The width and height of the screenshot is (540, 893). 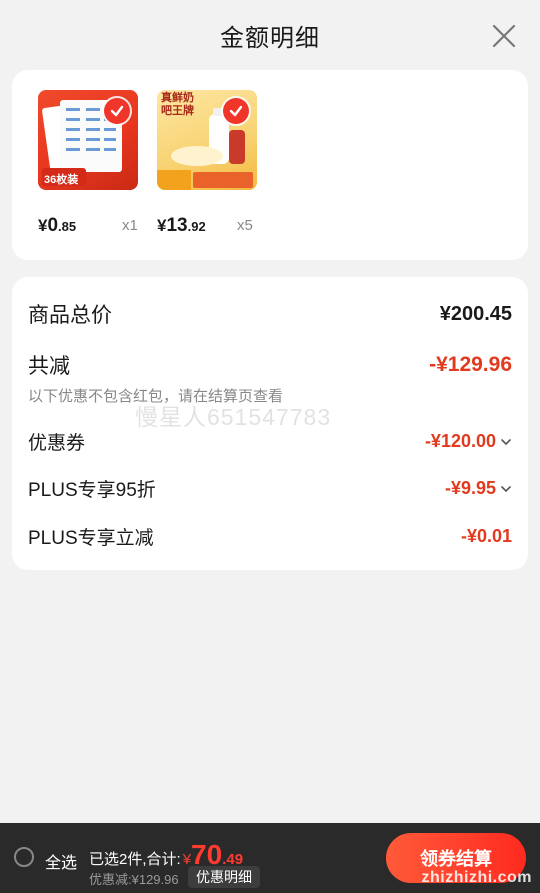 I want to click on discount-detail-button: 优惠明细, so click(x=224, y=877).